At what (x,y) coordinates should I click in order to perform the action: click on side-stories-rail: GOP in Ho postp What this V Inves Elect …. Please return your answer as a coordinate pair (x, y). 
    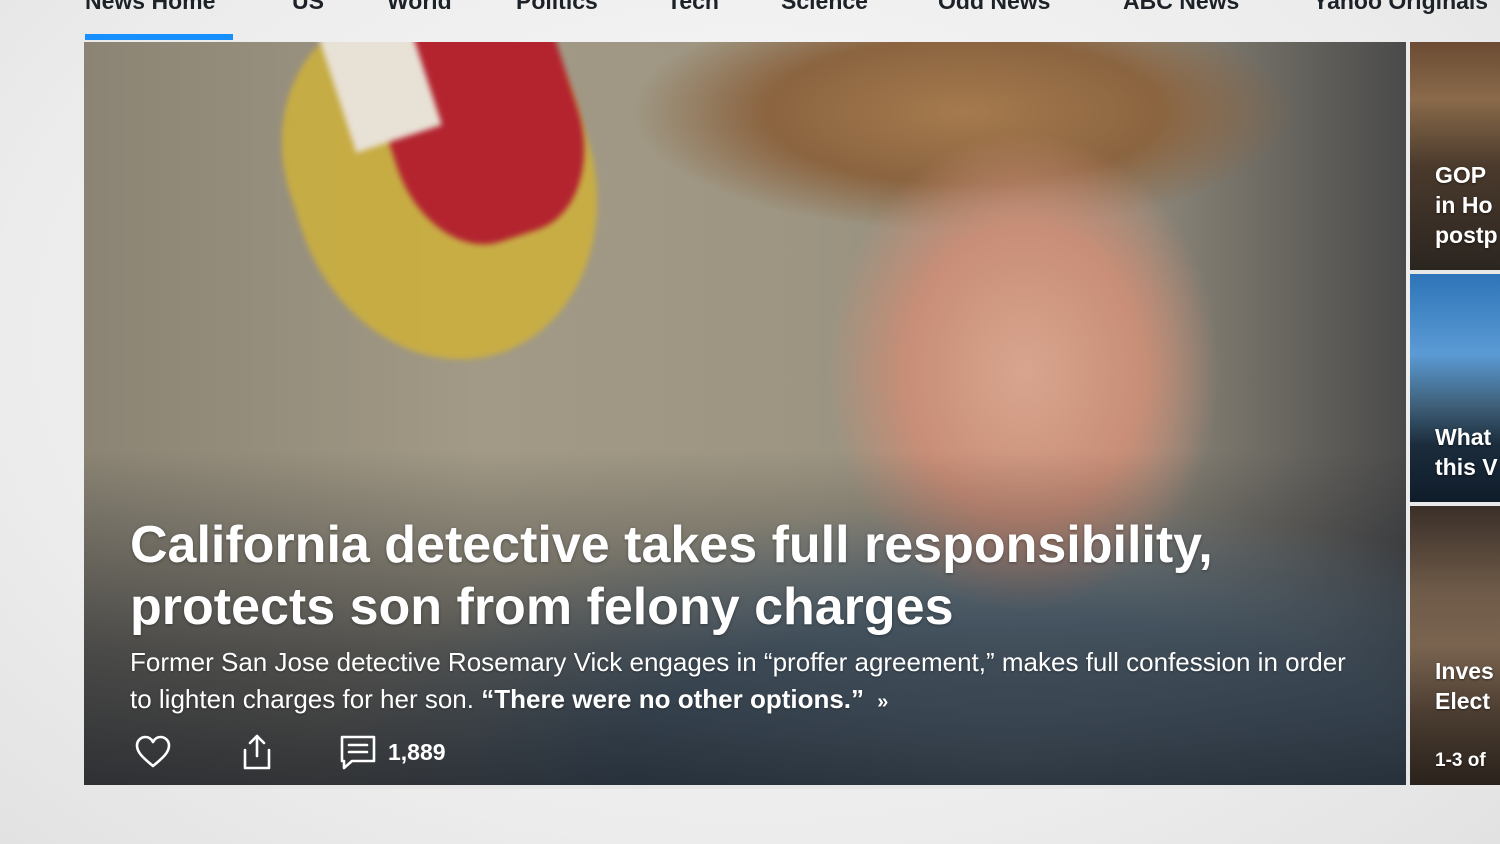
    Looking at the image, I should click on (1455, 413).